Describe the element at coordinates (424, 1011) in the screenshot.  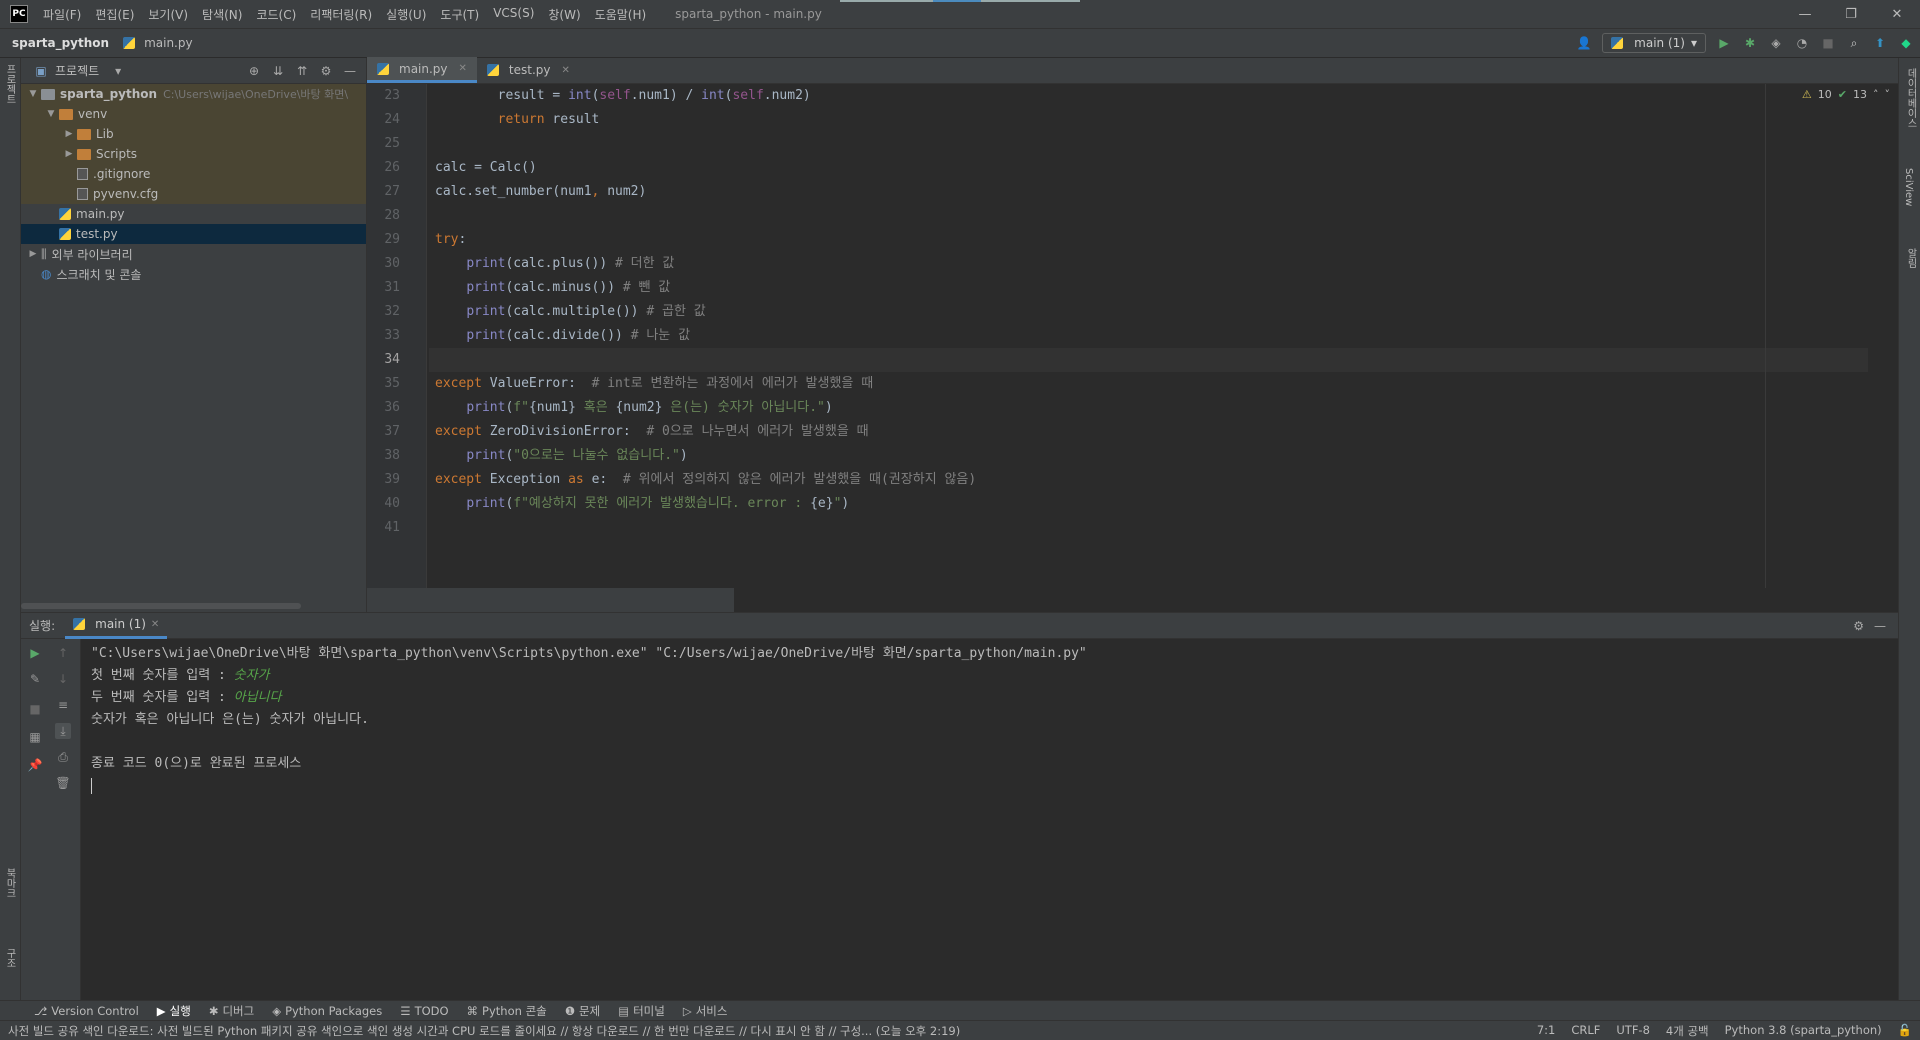
I see `tool-window-4: ☰ TODO` at that location.